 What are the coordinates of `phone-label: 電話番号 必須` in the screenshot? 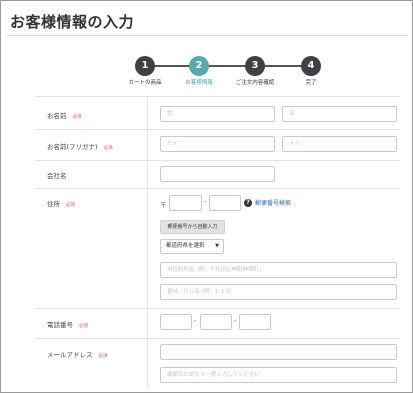 It's located at (67, 325).